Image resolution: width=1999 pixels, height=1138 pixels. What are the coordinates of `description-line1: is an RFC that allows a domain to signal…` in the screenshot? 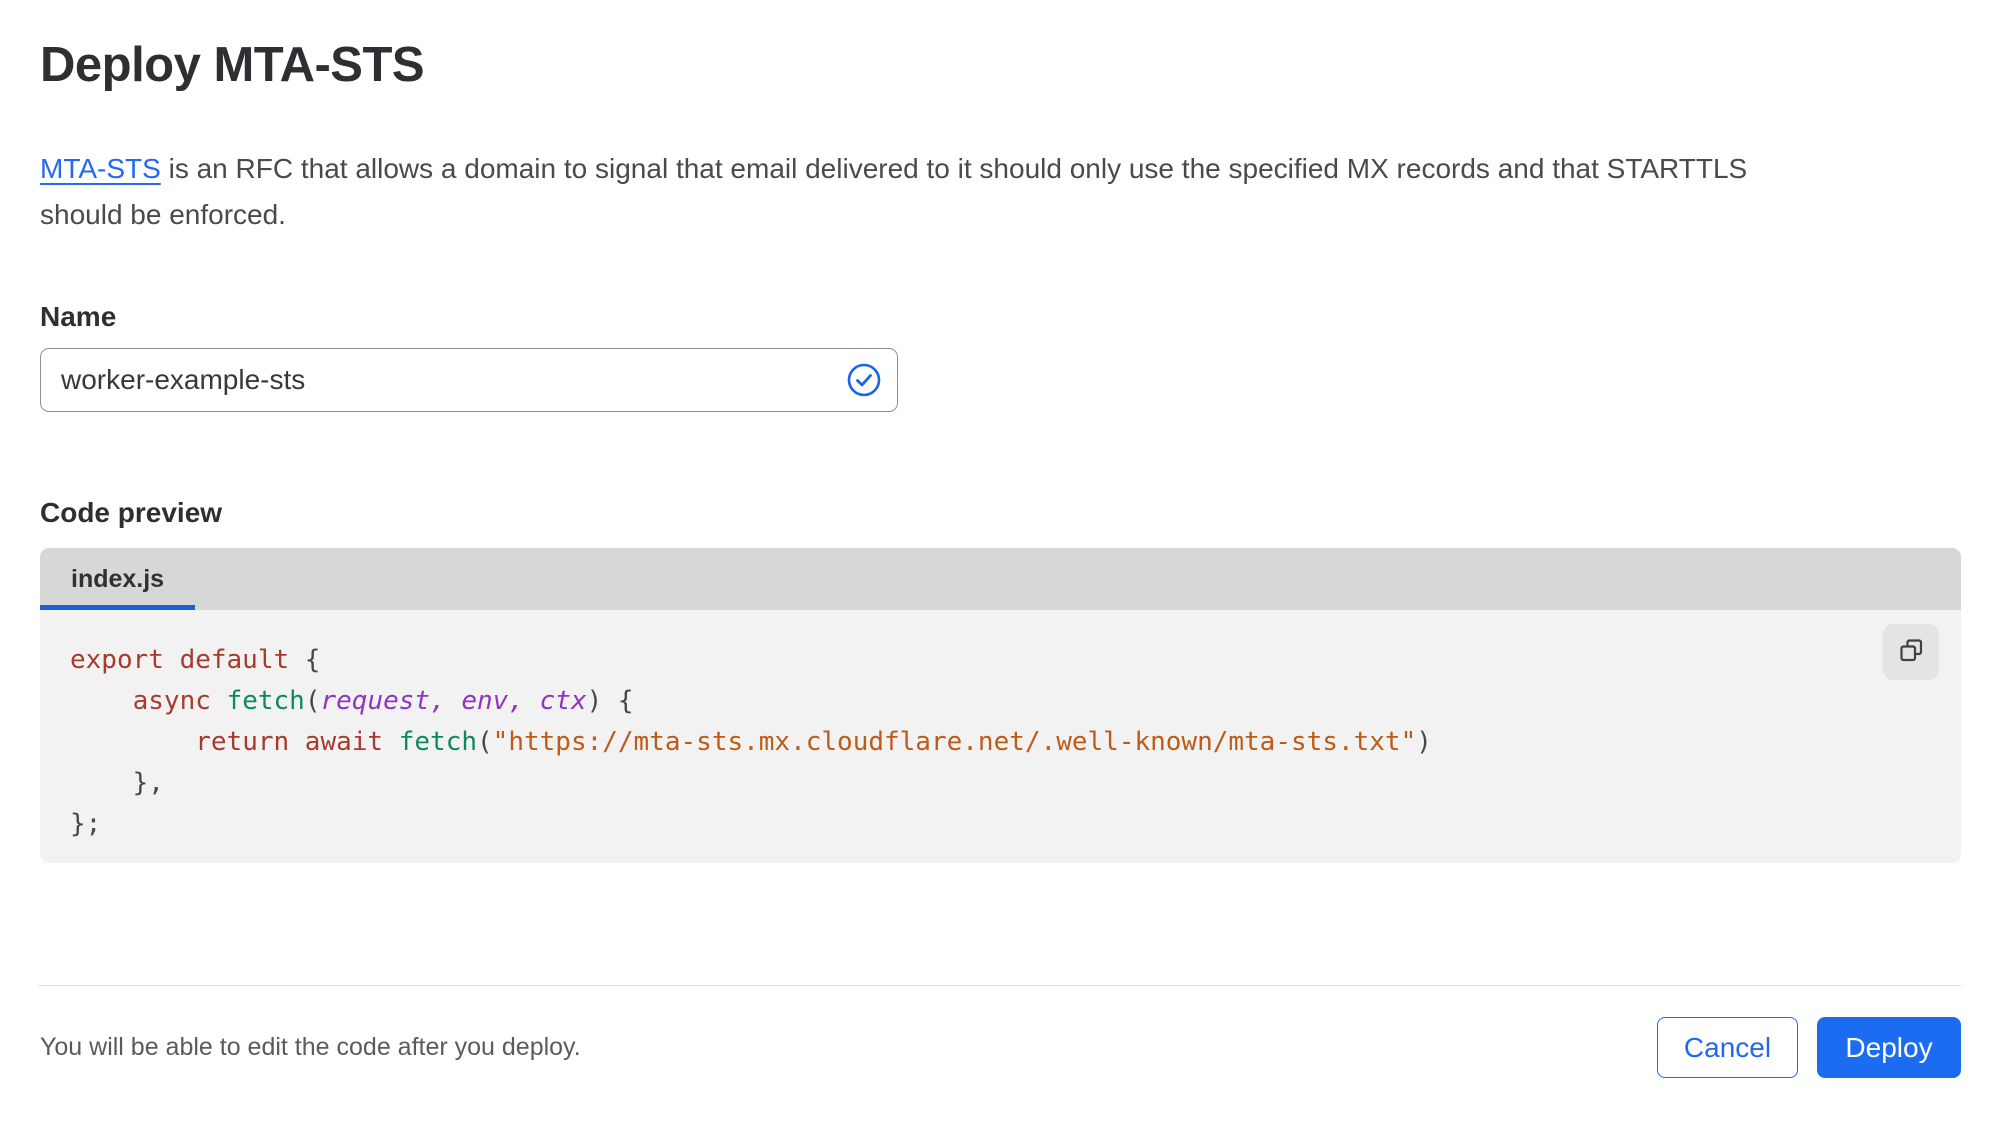 It's located at (954, 168).